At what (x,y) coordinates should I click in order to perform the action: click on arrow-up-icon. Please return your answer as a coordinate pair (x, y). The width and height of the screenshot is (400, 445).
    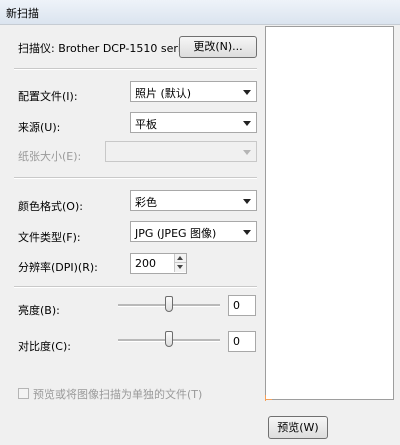
    Looking at the image, I should click on (180, 258).